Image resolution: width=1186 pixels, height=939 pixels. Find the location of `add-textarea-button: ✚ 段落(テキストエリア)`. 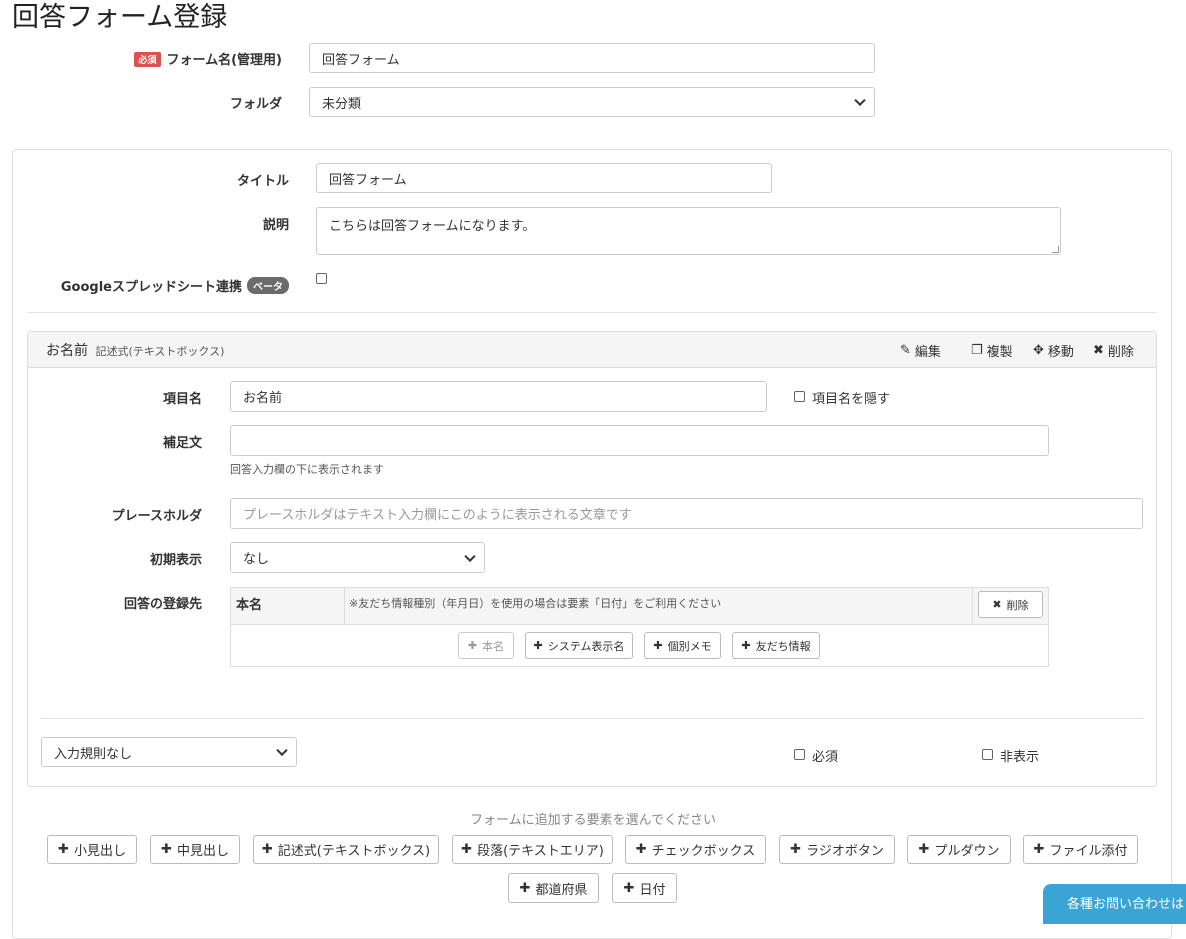

add-textarea-button: ✚ 段落(テキストエリア) is located at coordinates (532, 849).